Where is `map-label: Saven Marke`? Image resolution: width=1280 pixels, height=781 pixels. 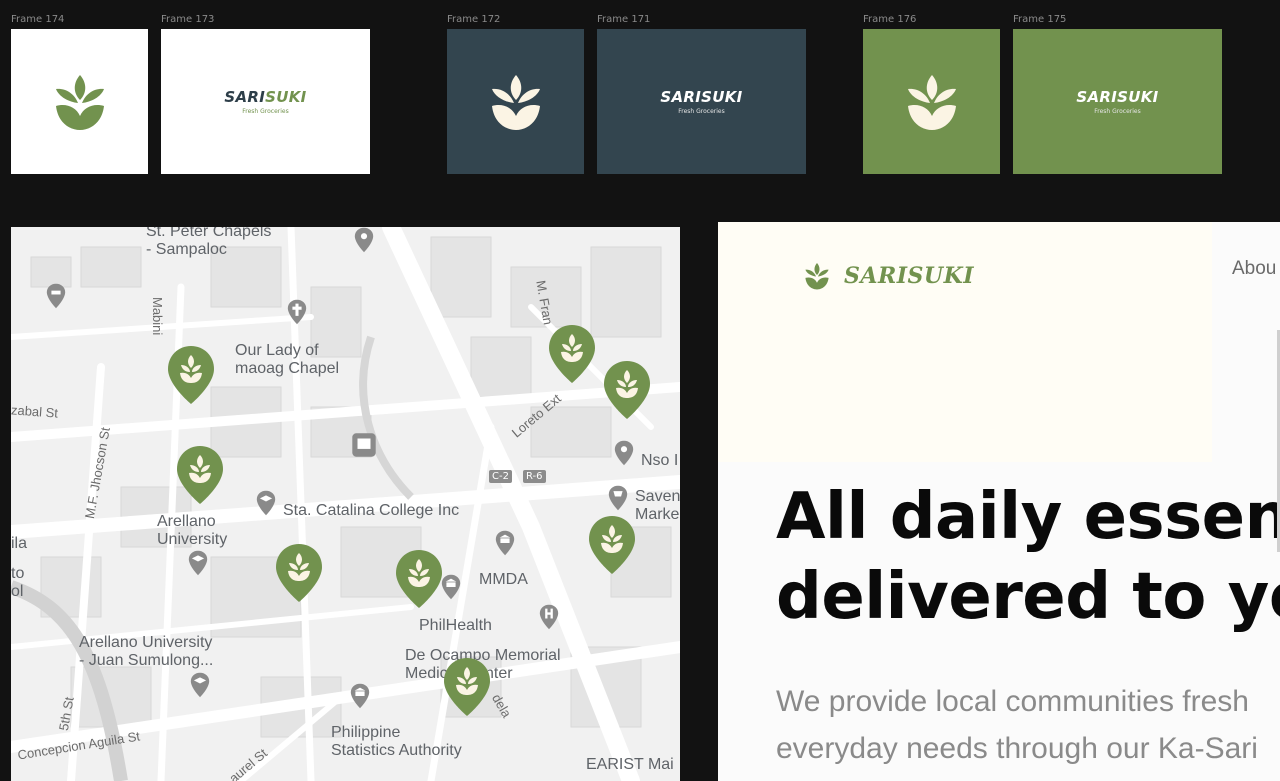
map-label: Saven Marke is located at coordinates (657, 505).